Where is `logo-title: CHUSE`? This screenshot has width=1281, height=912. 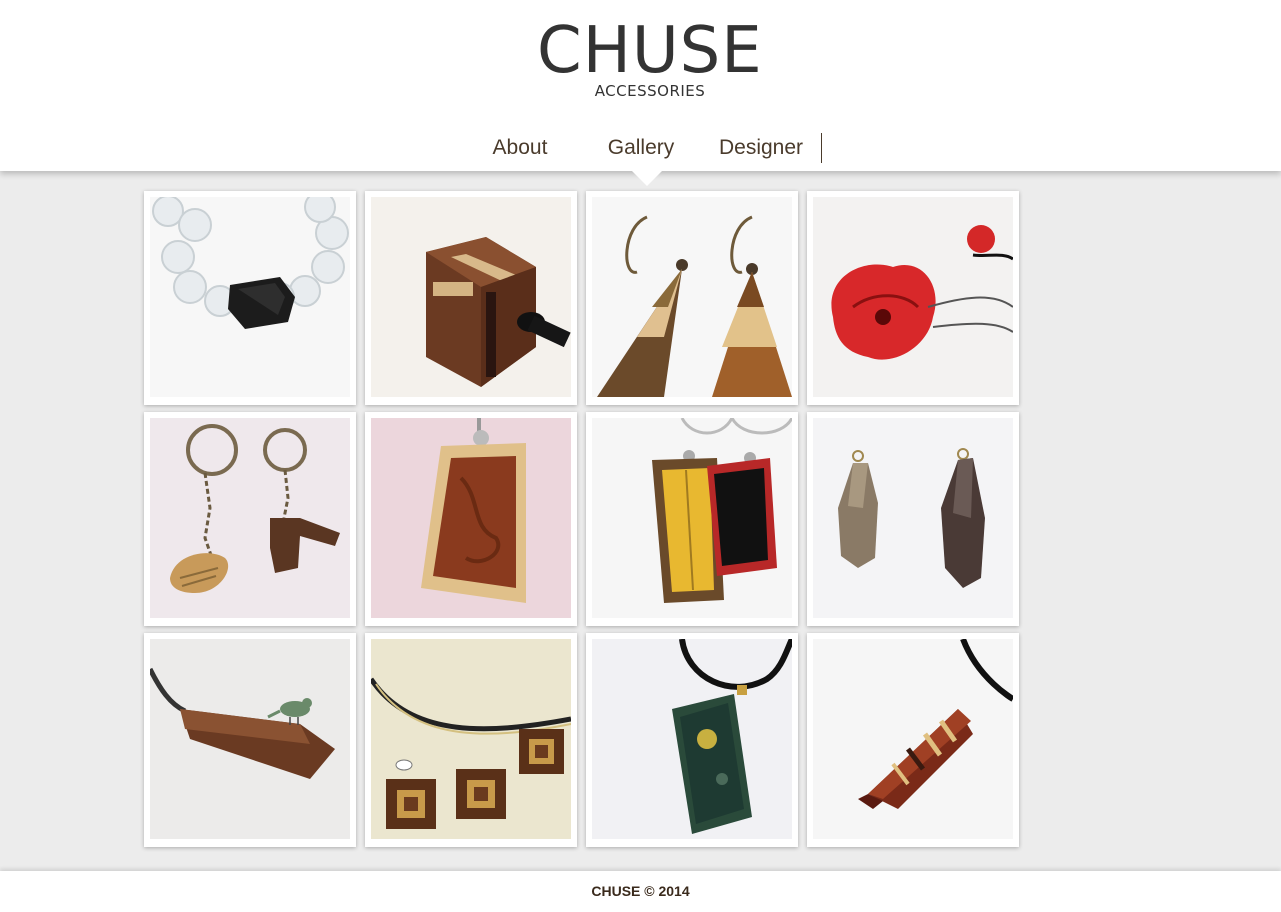
logo-title: CHUSE is located at coordinates (650, 51).